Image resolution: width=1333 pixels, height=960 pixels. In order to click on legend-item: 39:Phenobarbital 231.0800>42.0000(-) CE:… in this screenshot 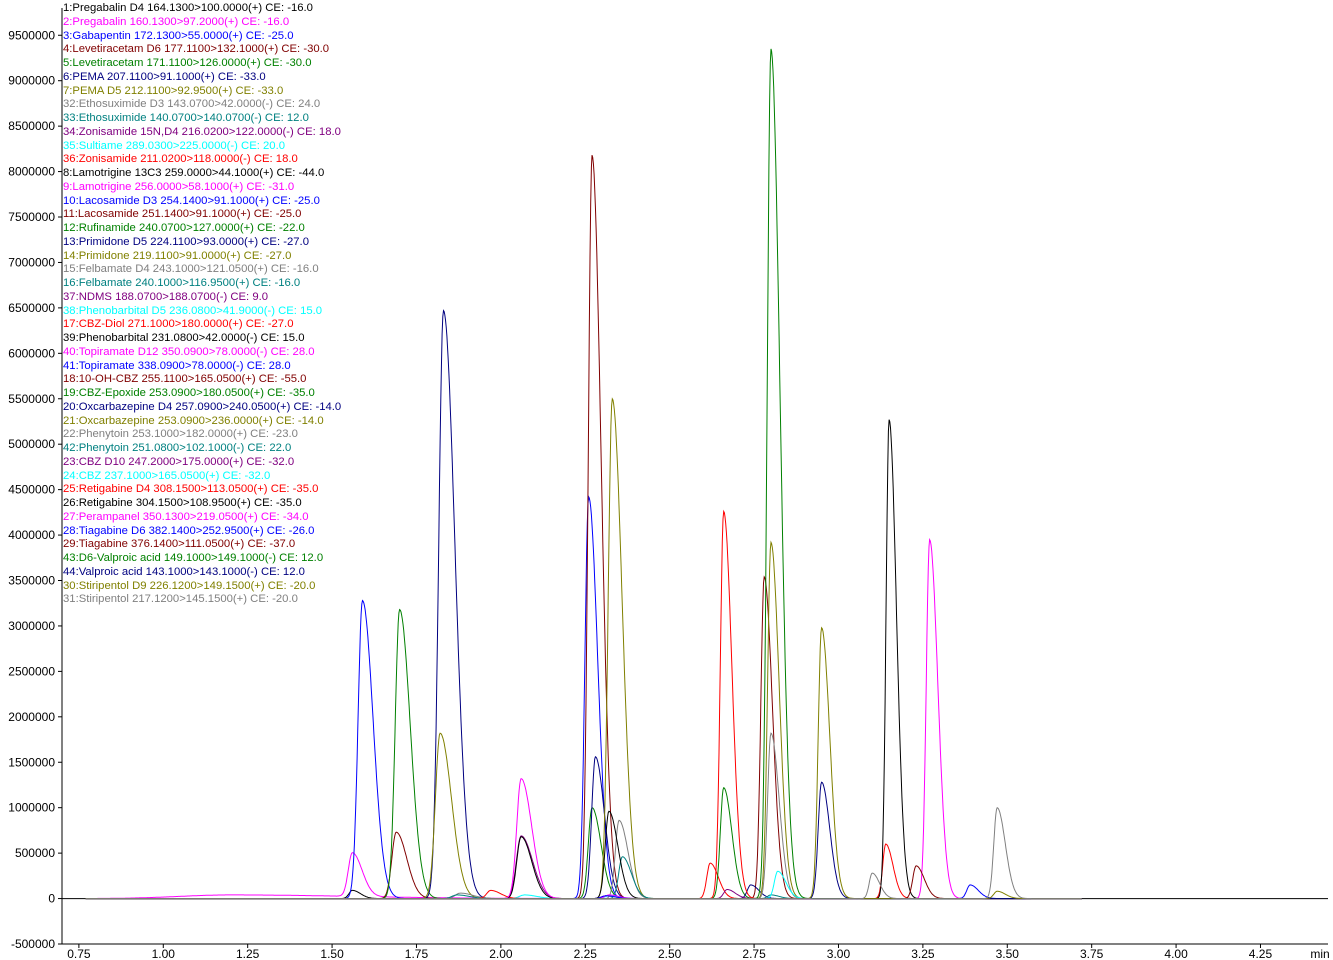, I will do `click(184, 338)`.